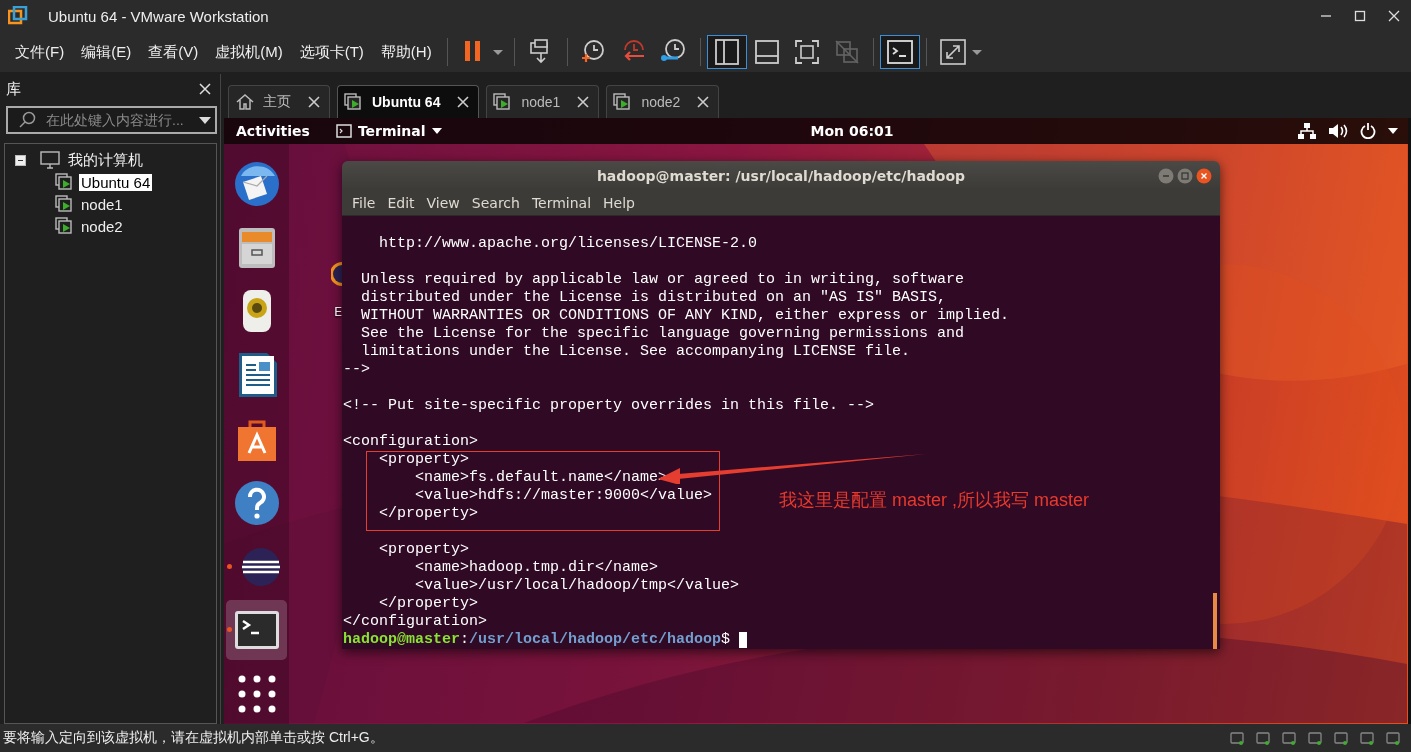 This screenshot has width=1411, height=752. Describe the element at coordinates (663, 101) in the screenshot. I see `tab: node2` at that location.